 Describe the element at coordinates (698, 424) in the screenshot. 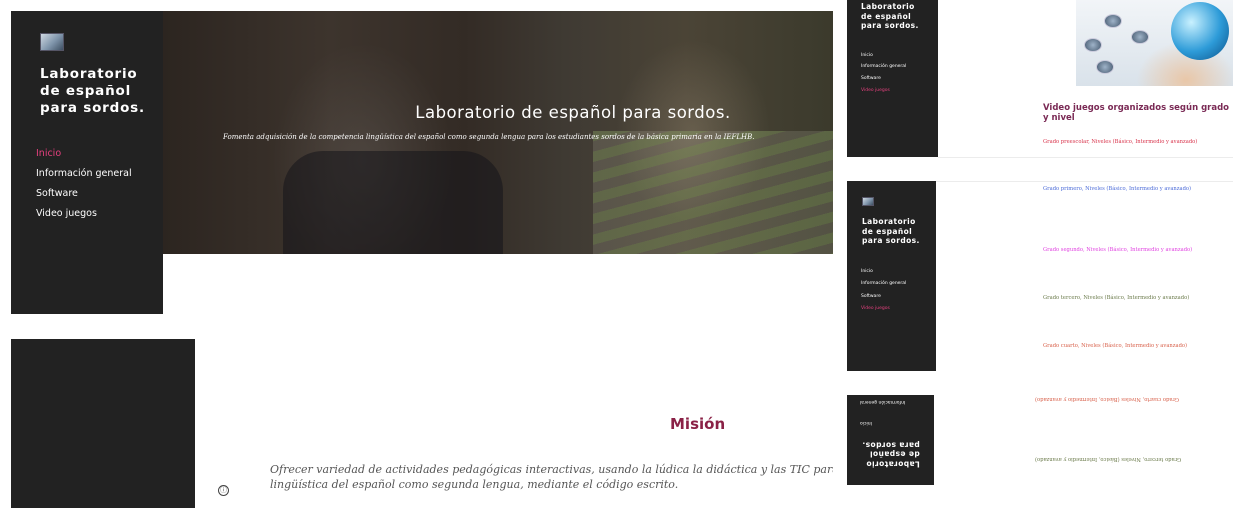

I see `mission-heading: Misión` at that location.